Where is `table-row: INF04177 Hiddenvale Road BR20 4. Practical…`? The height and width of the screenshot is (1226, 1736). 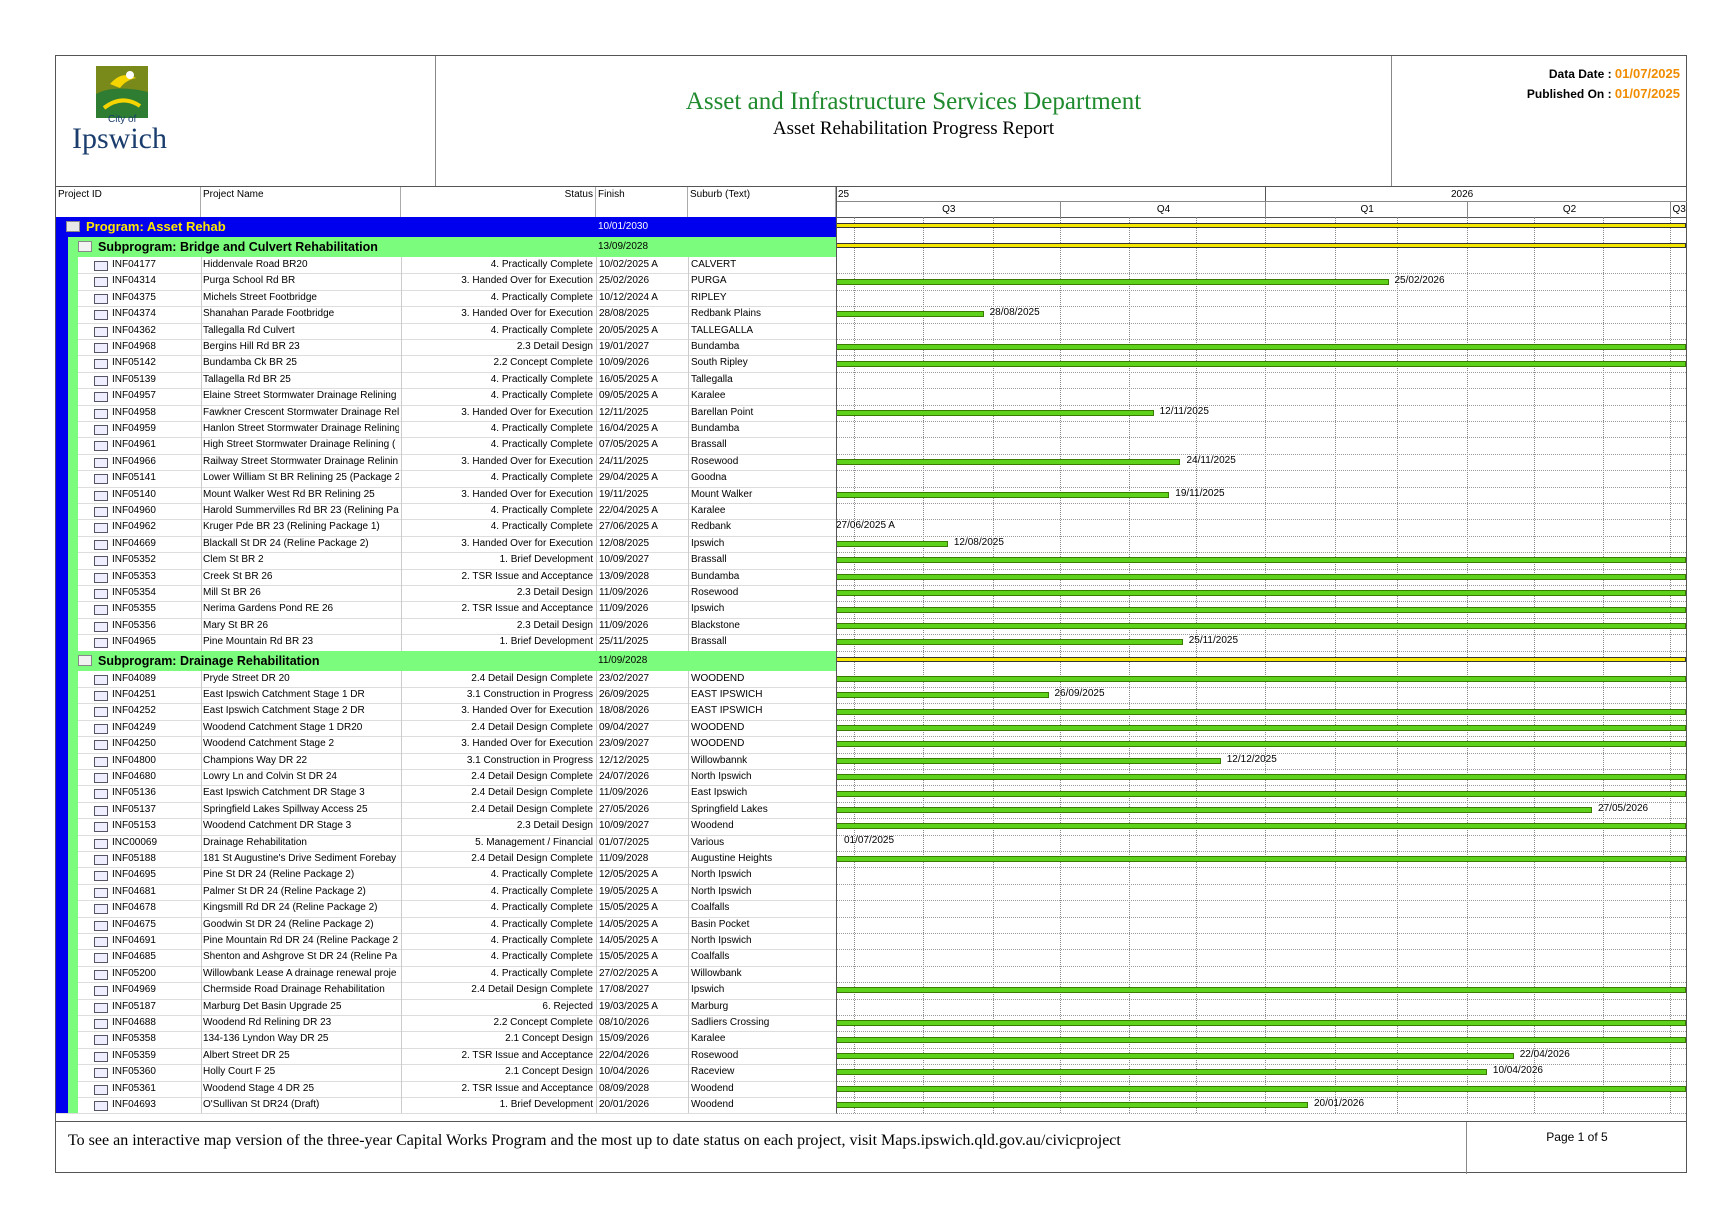 table-row: INF04177 Hiddenvale Road BR20 4. Practical… is located at coordinates (446, 266).